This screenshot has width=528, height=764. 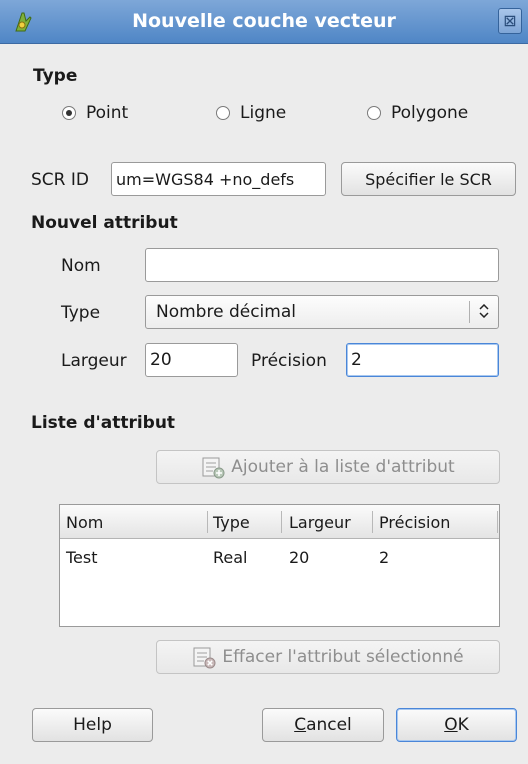 I want to click on remove-selected-attribute-label: Effacer l'attribut sélectionné, so click(x=343, y=657).